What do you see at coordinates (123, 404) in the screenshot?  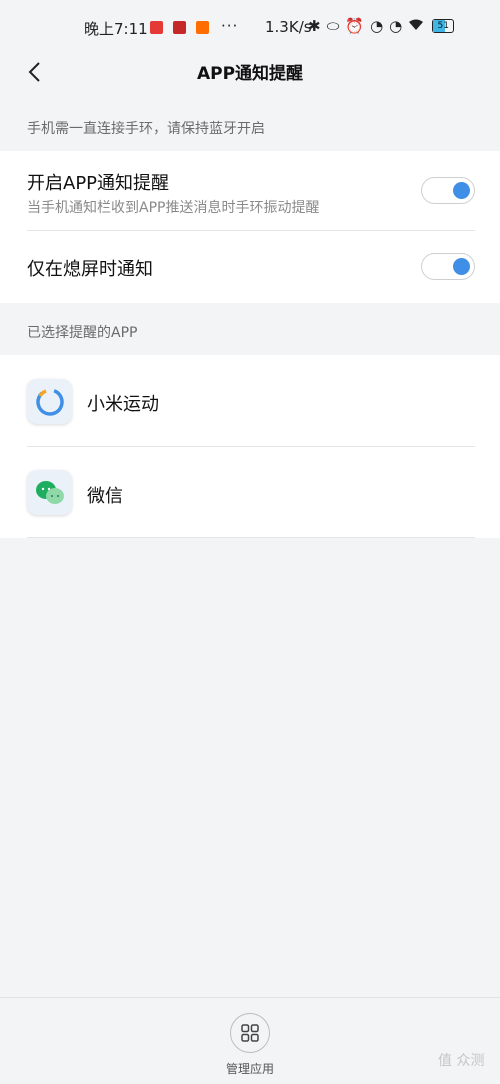 I see `app-name: 小米运动` at bounding box center [123, 404].